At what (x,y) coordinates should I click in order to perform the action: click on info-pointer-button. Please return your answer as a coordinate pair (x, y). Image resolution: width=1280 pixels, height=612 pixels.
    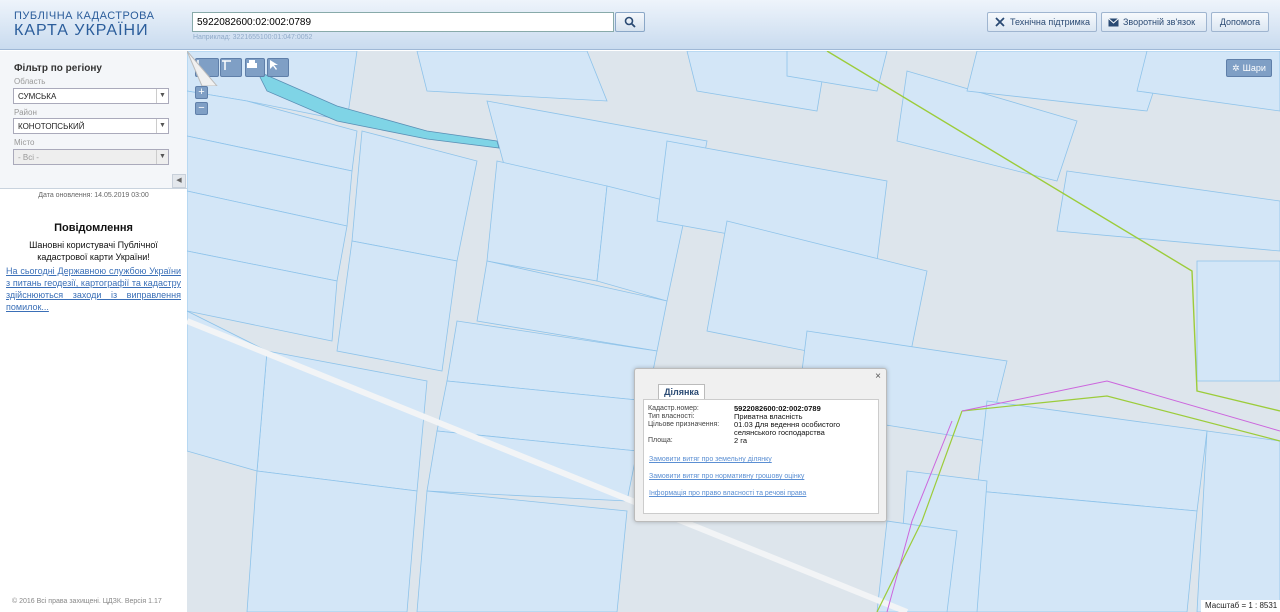
    Looking at the image, I should click on (278, 67).